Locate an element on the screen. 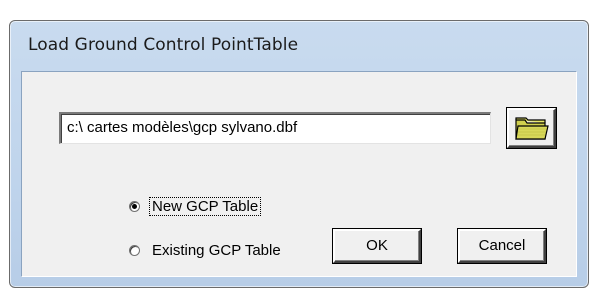 Image resolution: width=597 pixels, height=290 pixels. new-gcp-table-radio is located at coordinates (134, 206).